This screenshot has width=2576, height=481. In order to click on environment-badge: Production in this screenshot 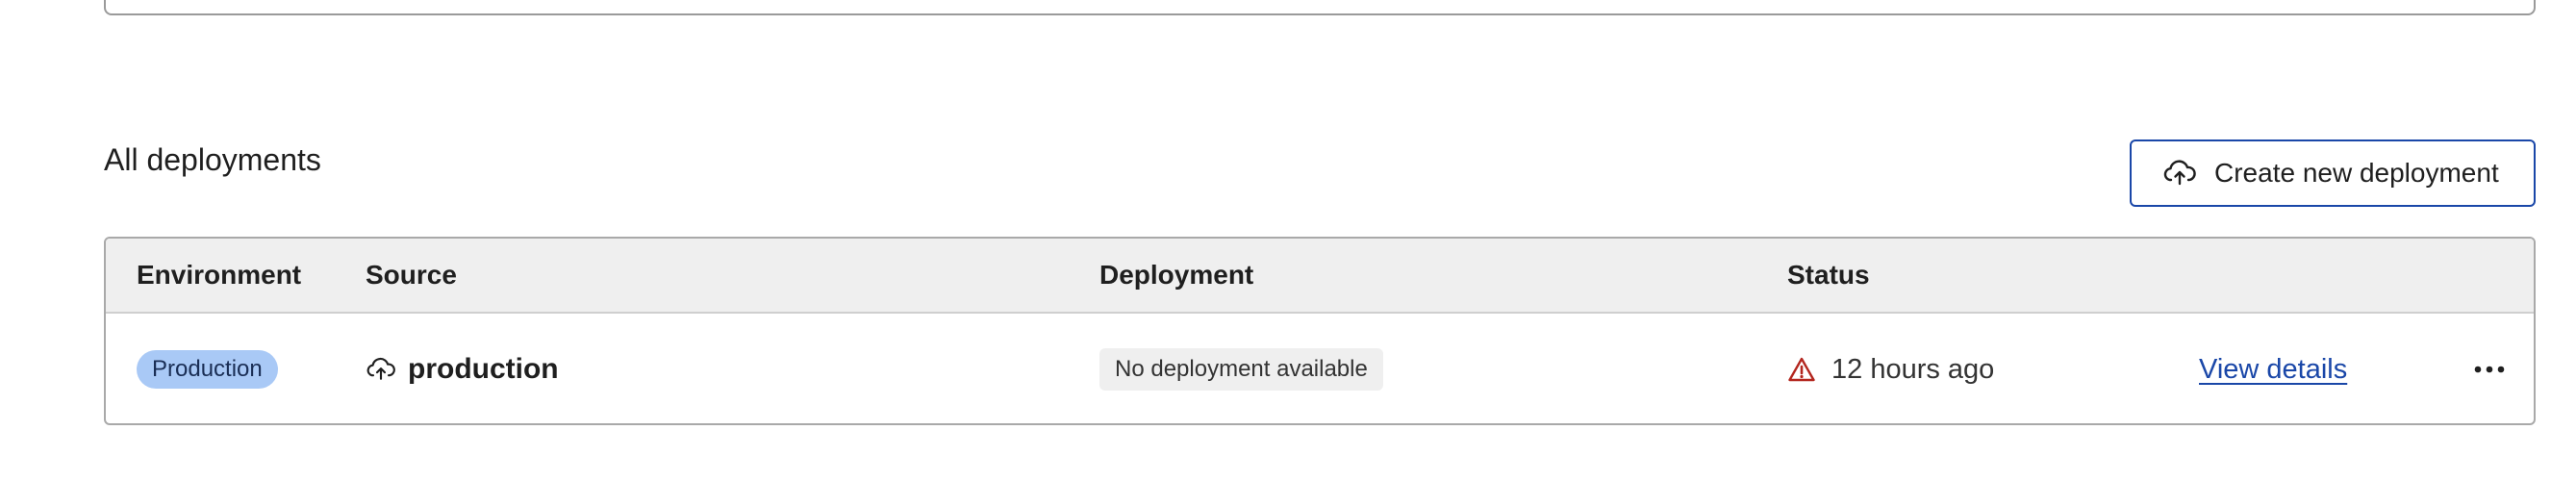, I will do `click(208, 369)`.